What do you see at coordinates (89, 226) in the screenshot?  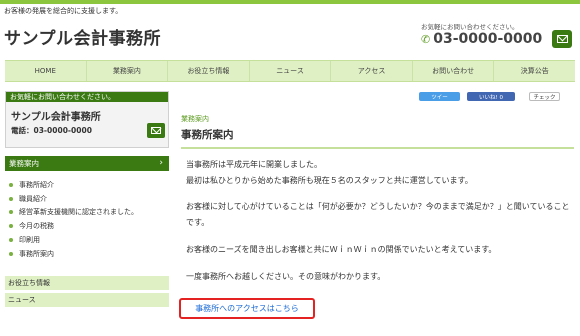 I see `sidebar-item-monthly-tax: 今月の税務` at bounding box center [89, 226].